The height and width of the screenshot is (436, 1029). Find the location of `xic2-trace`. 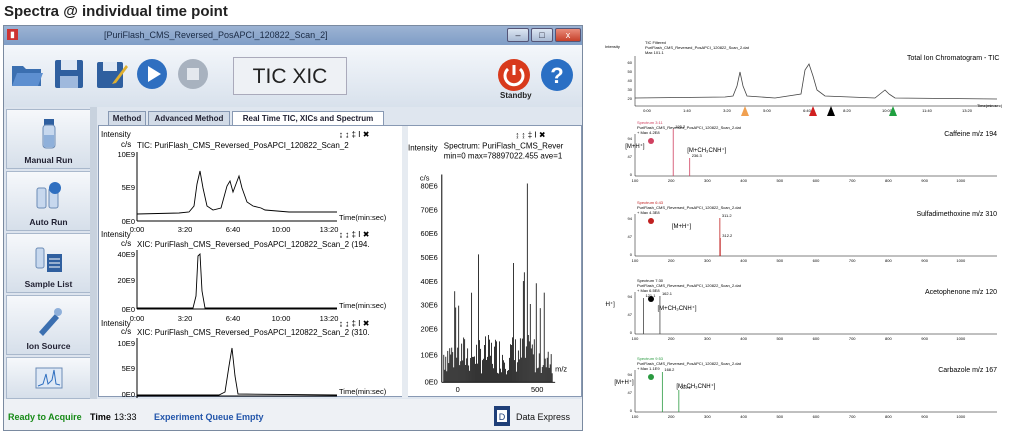

xic2-trace is located at coordinates (237, 371).